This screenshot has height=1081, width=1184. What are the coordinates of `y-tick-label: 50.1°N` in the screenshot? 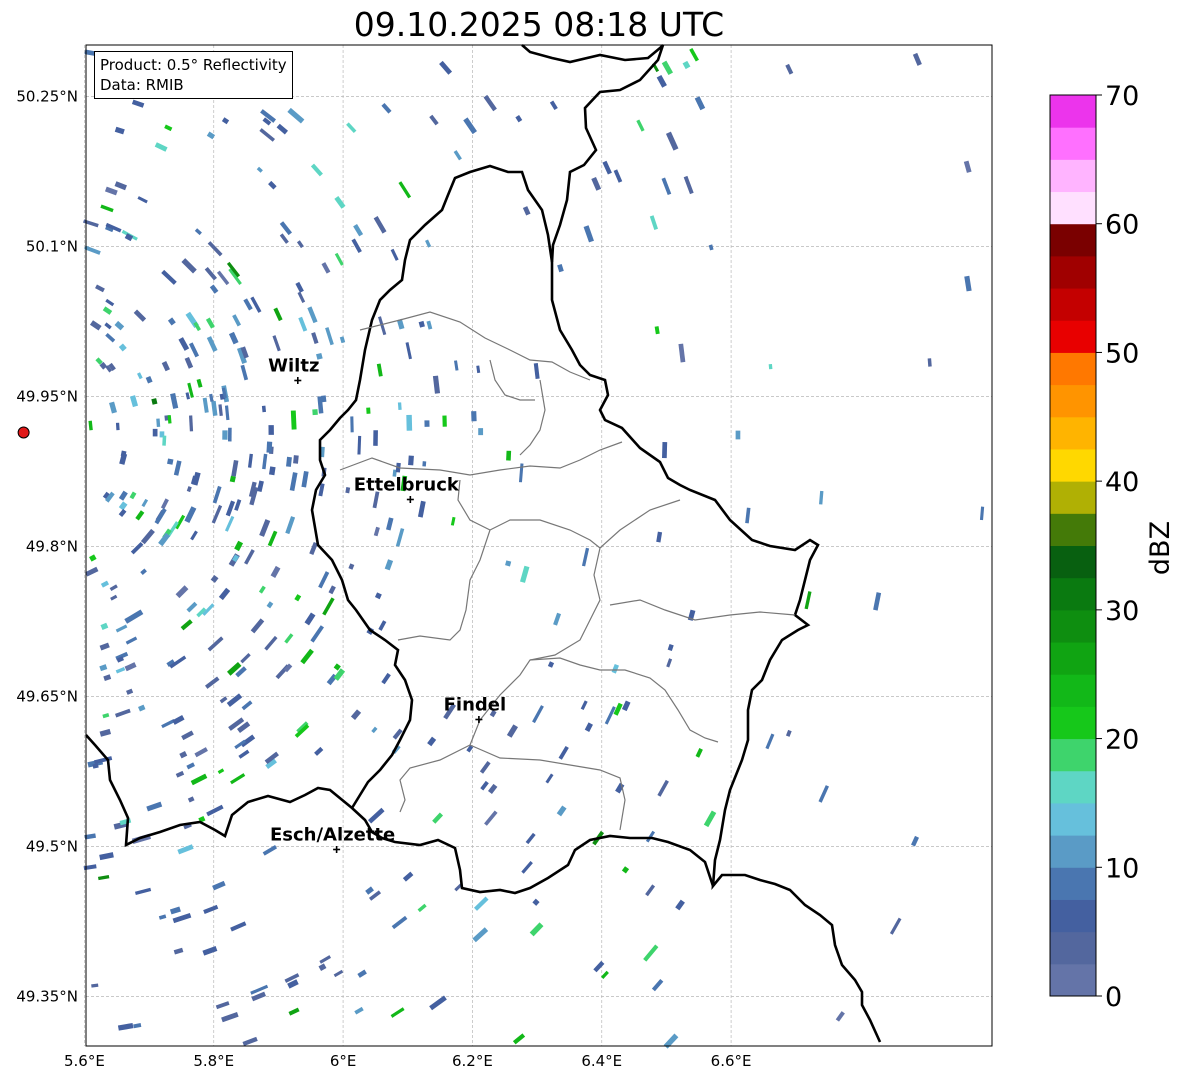 It's located at (52, 247).